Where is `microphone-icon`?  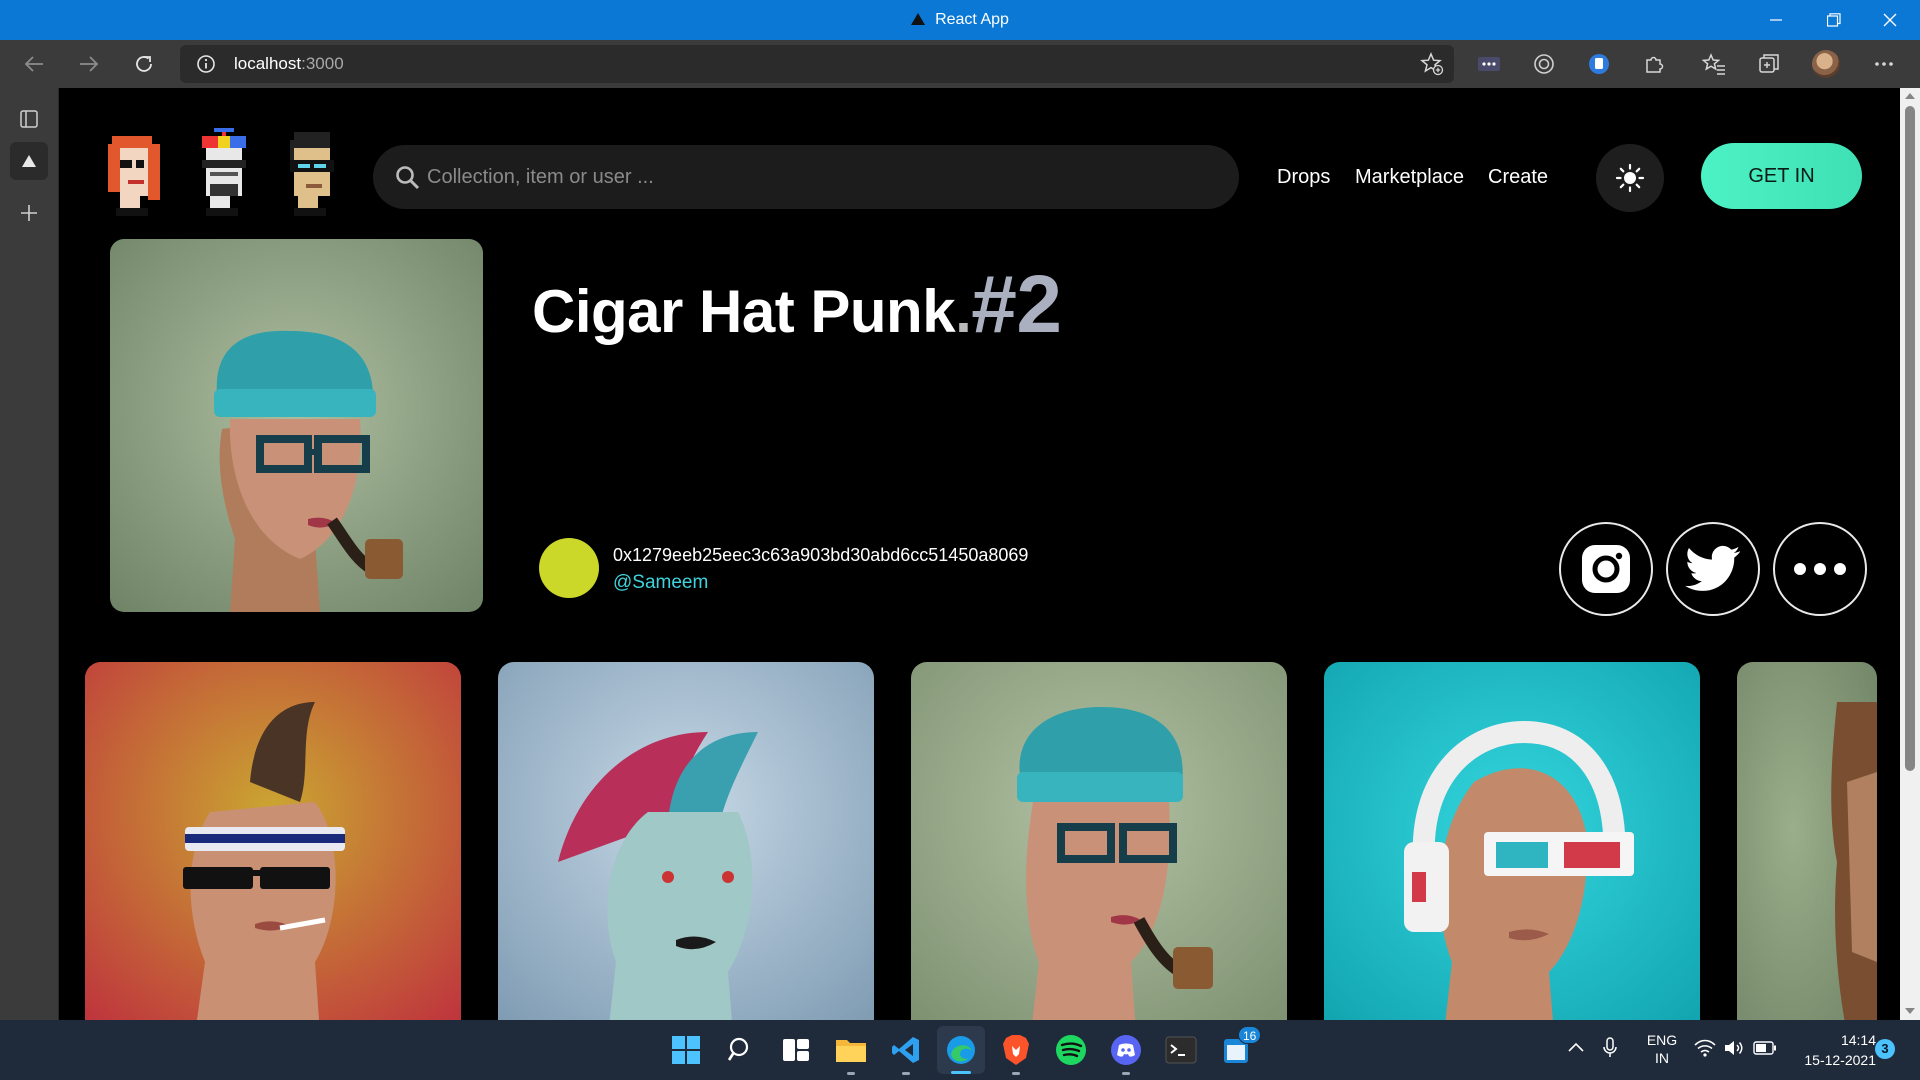
microphone-icon is located at coordinates (1610, 1050).